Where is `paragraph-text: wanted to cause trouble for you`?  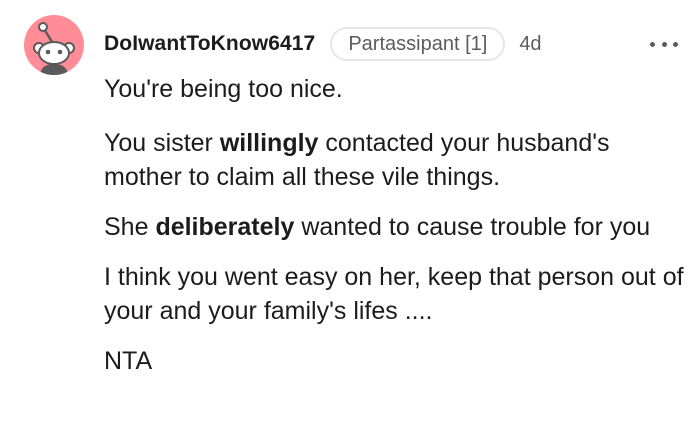
paragraph-text: wanted to cause trouble for you is located at coordinates (472, 227).